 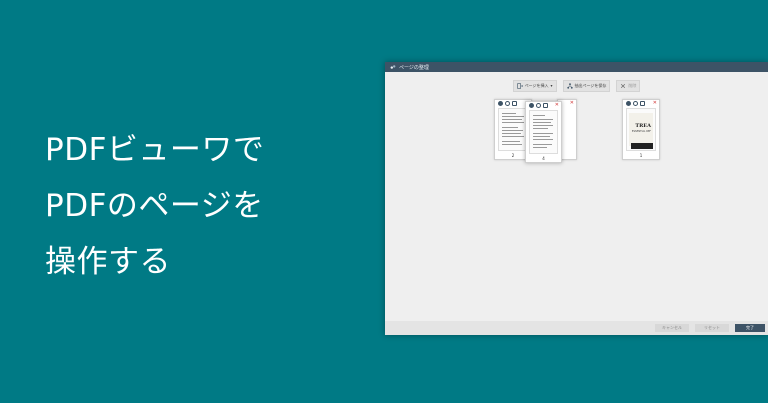 What do you see at coordinates (750, 328) in the screenshot?
I see `done-button: 完了` at bounding box center [750, 328].